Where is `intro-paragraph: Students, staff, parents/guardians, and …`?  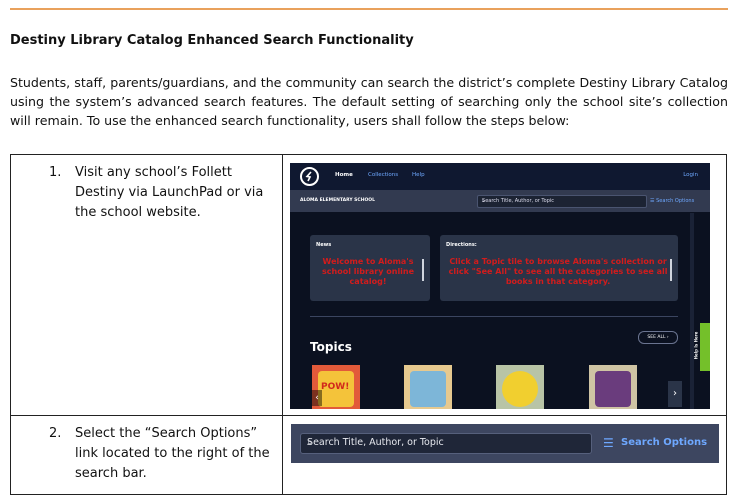
intro-paragraph: Students, staff, parents/guardians, and … is located at coordinates (369, 101).